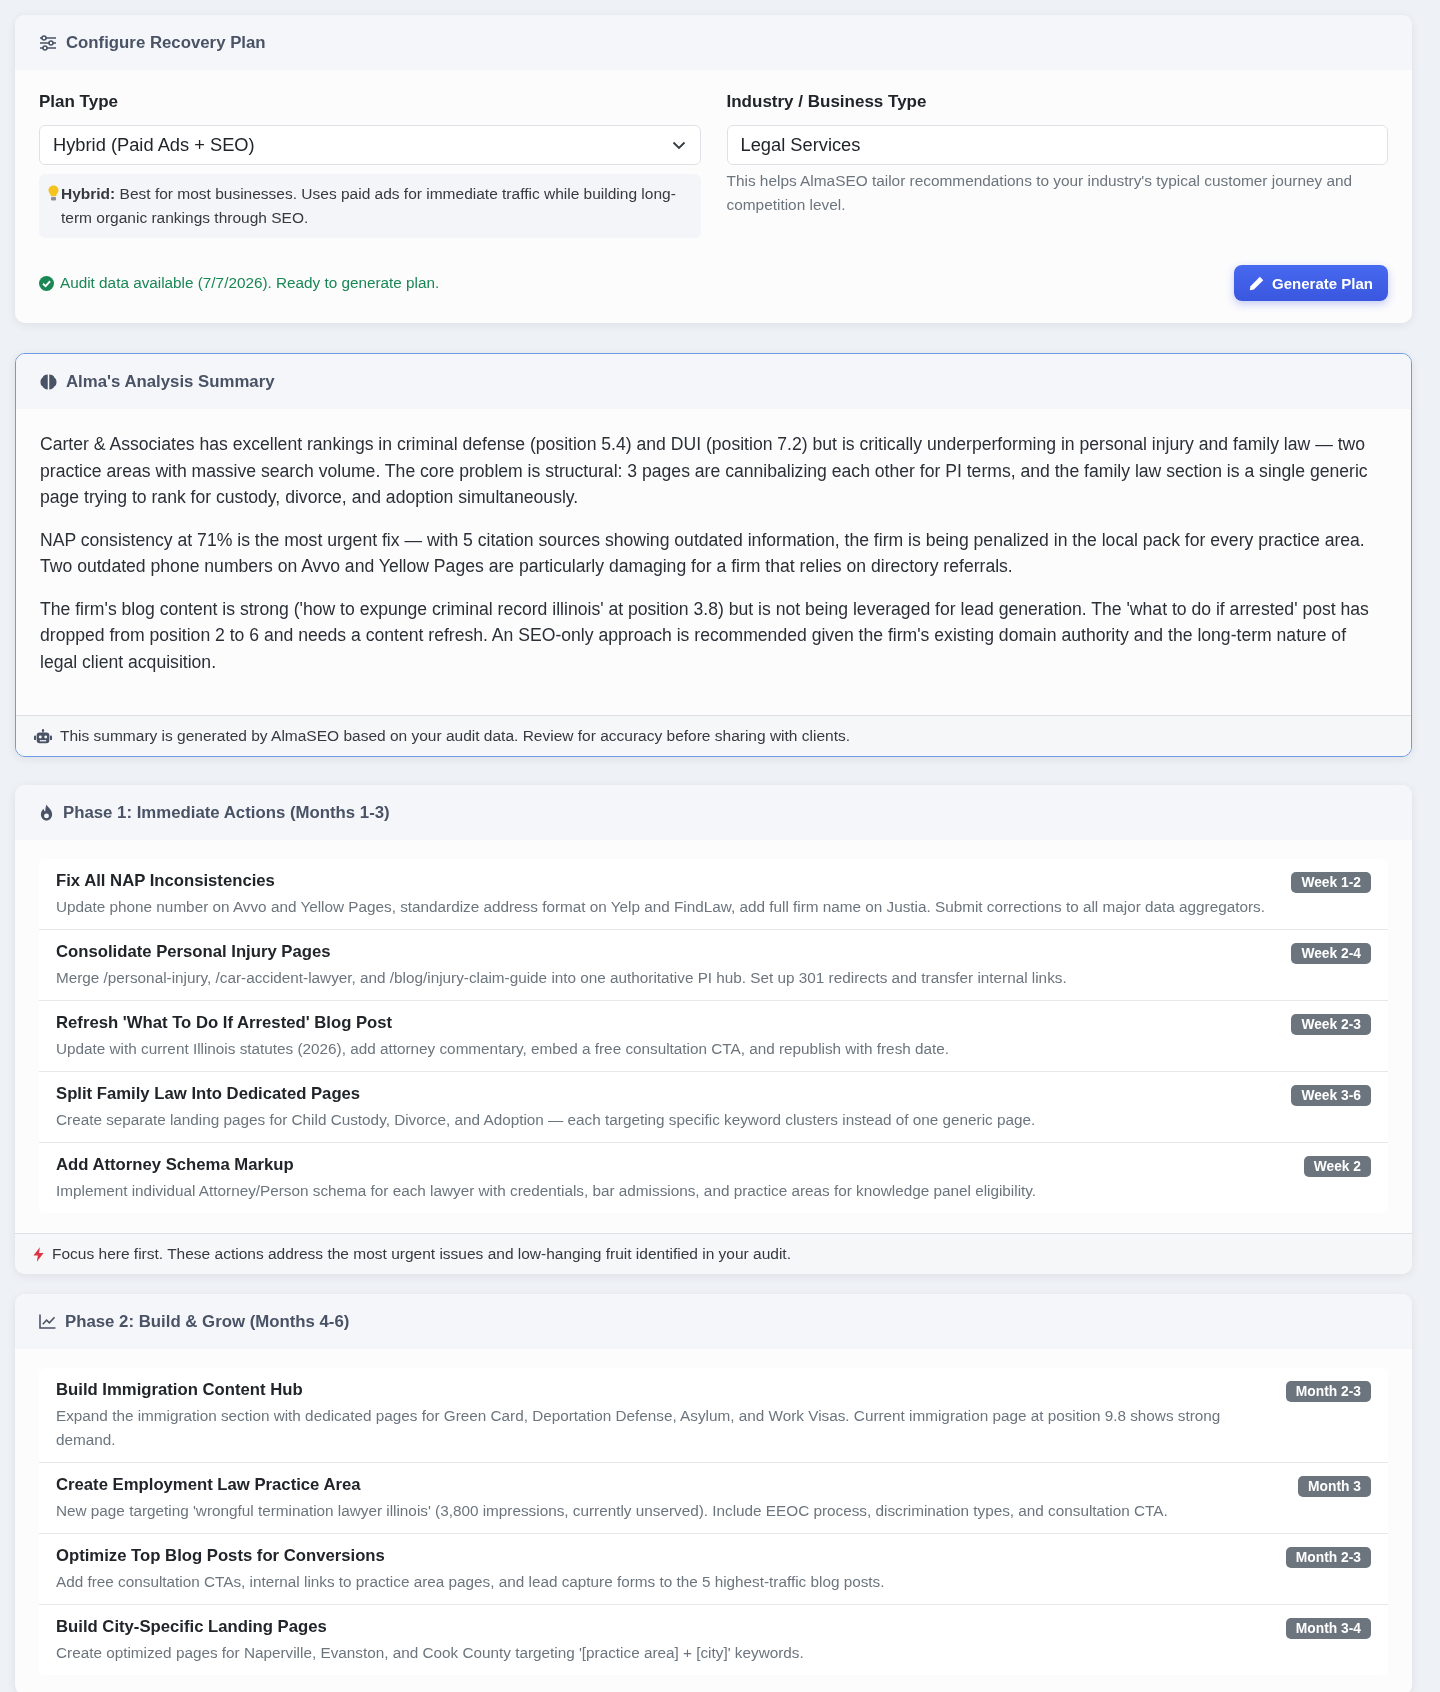 This screenshot has height=1692, width=1440. I want to click on field-label: Industry / Business Type, so click(827, 102).